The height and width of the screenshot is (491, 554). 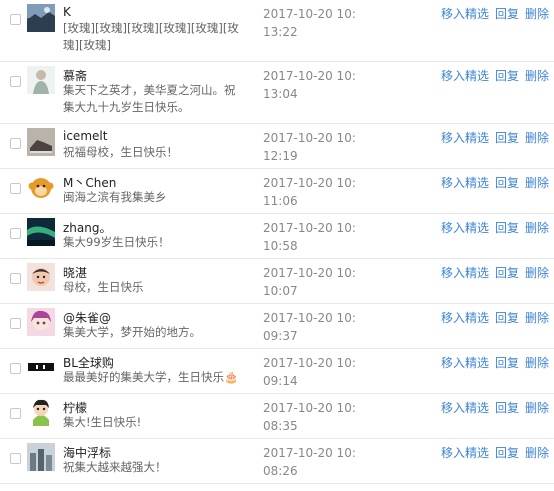 I want to click on comment-time: 2017-10-20 10:08:26, so click(x=309, y=462).